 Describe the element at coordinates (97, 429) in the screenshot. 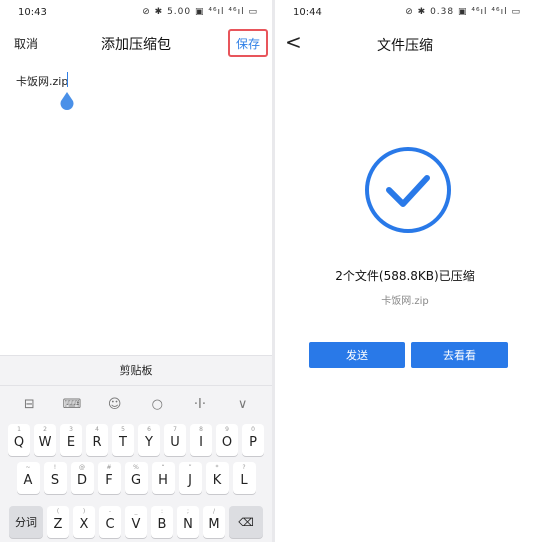

I see `key-symbol: 4` at that location.